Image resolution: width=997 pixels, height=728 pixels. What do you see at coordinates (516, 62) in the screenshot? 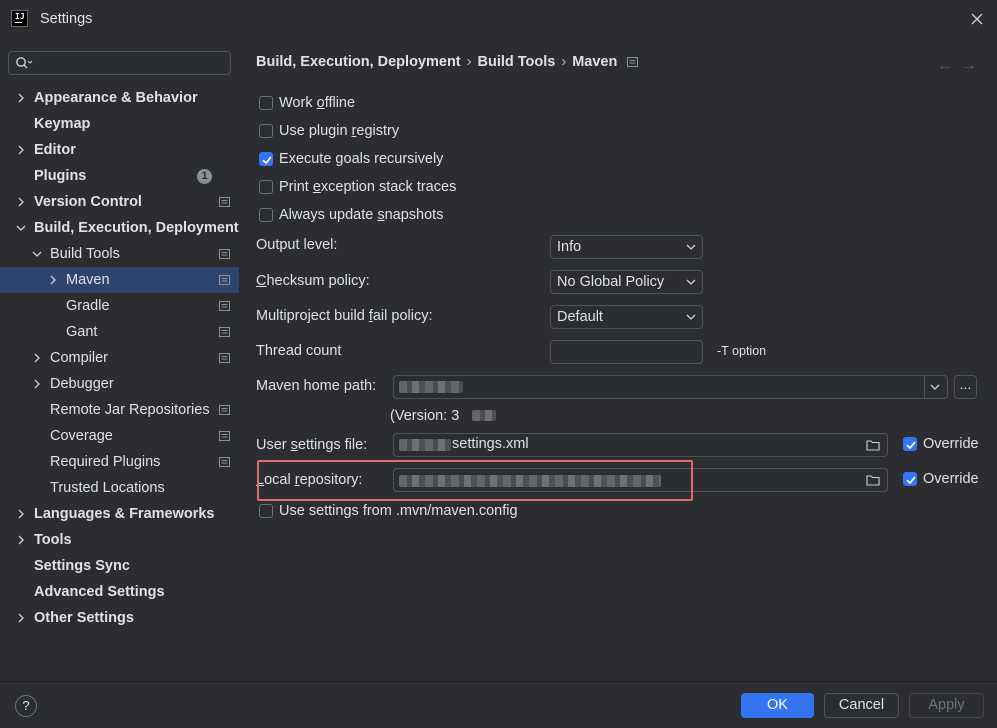
I see `breadcrumb-item: Build Tools` at bounding box center [516, 62].